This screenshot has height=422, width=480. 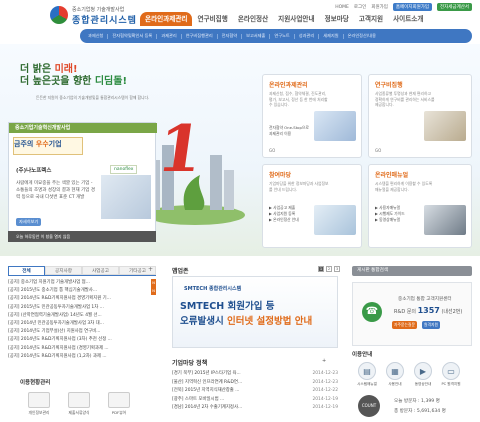 What do you see at coordinates (306, 36) in the screenshot?
I see `subnav-item: 성과관리` at bounding box center [306, 36].